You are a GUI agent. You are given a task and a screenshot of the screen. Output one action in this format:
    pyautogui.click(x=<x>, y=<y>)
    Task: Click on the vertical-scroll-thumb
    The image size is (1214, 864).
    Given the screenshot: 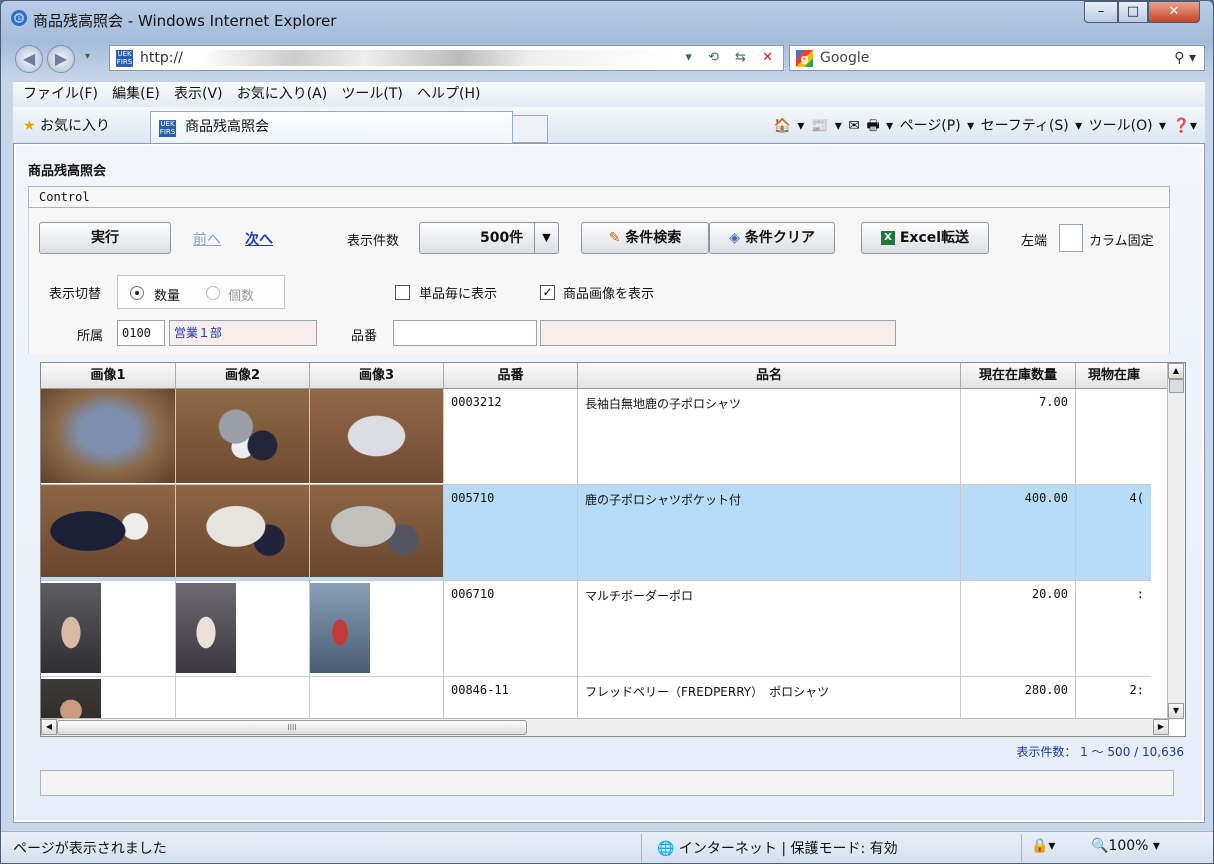 What is the action you would take?
    pyautogui.click(x=1176, y=386)
    